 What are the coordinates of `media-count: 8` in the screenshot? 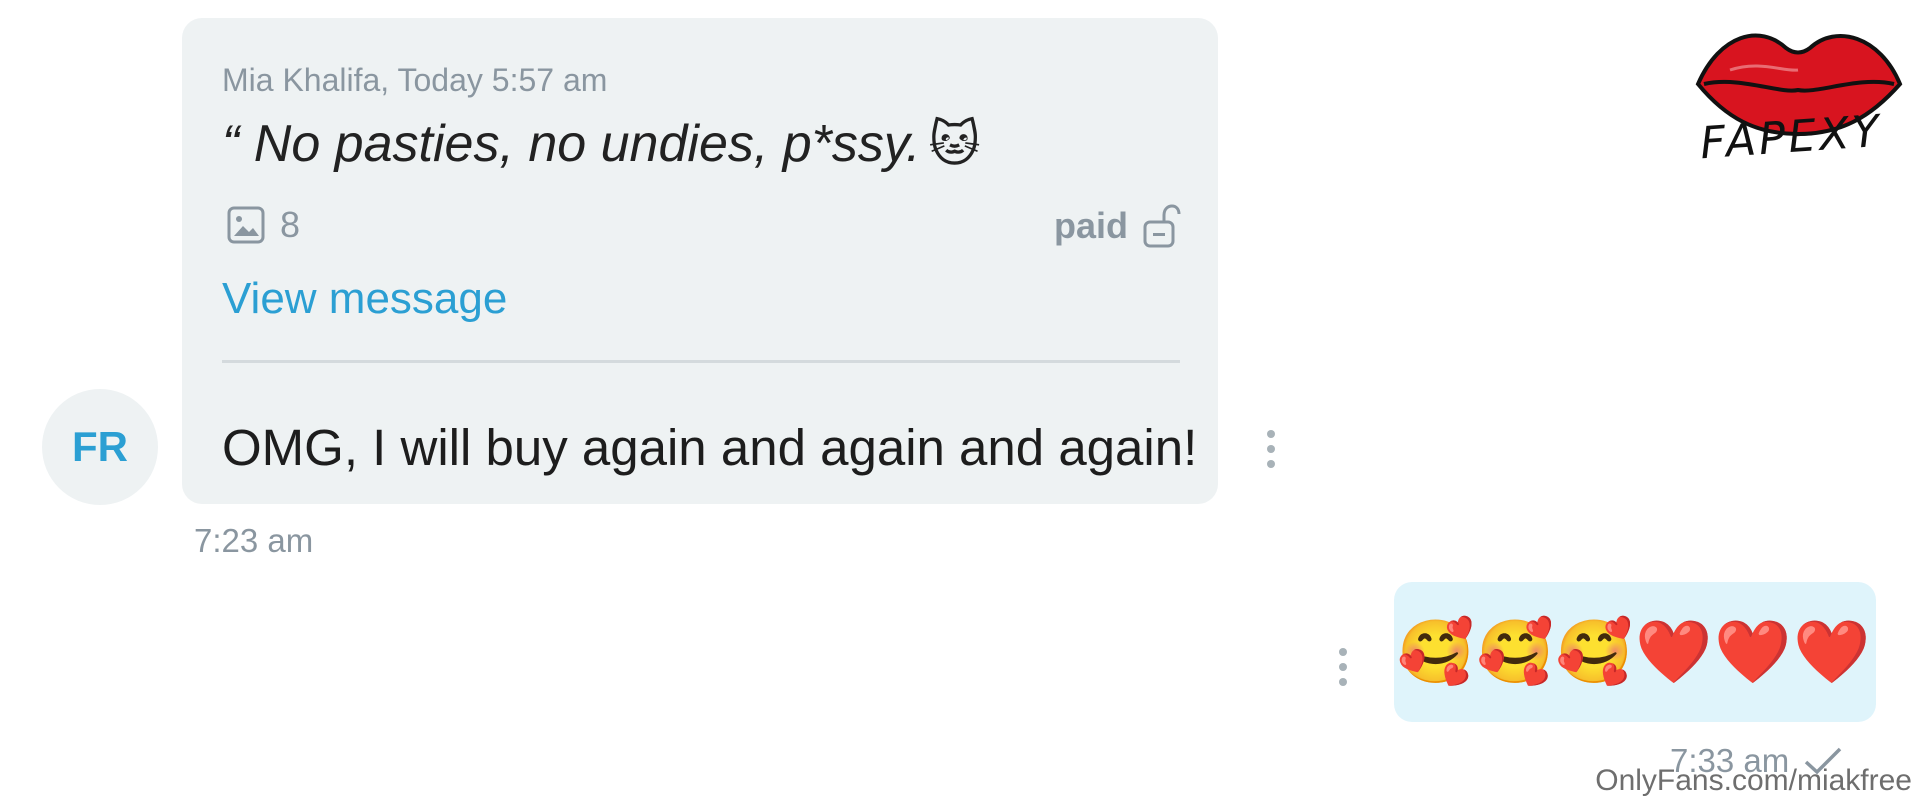 It's located at (263, 225).